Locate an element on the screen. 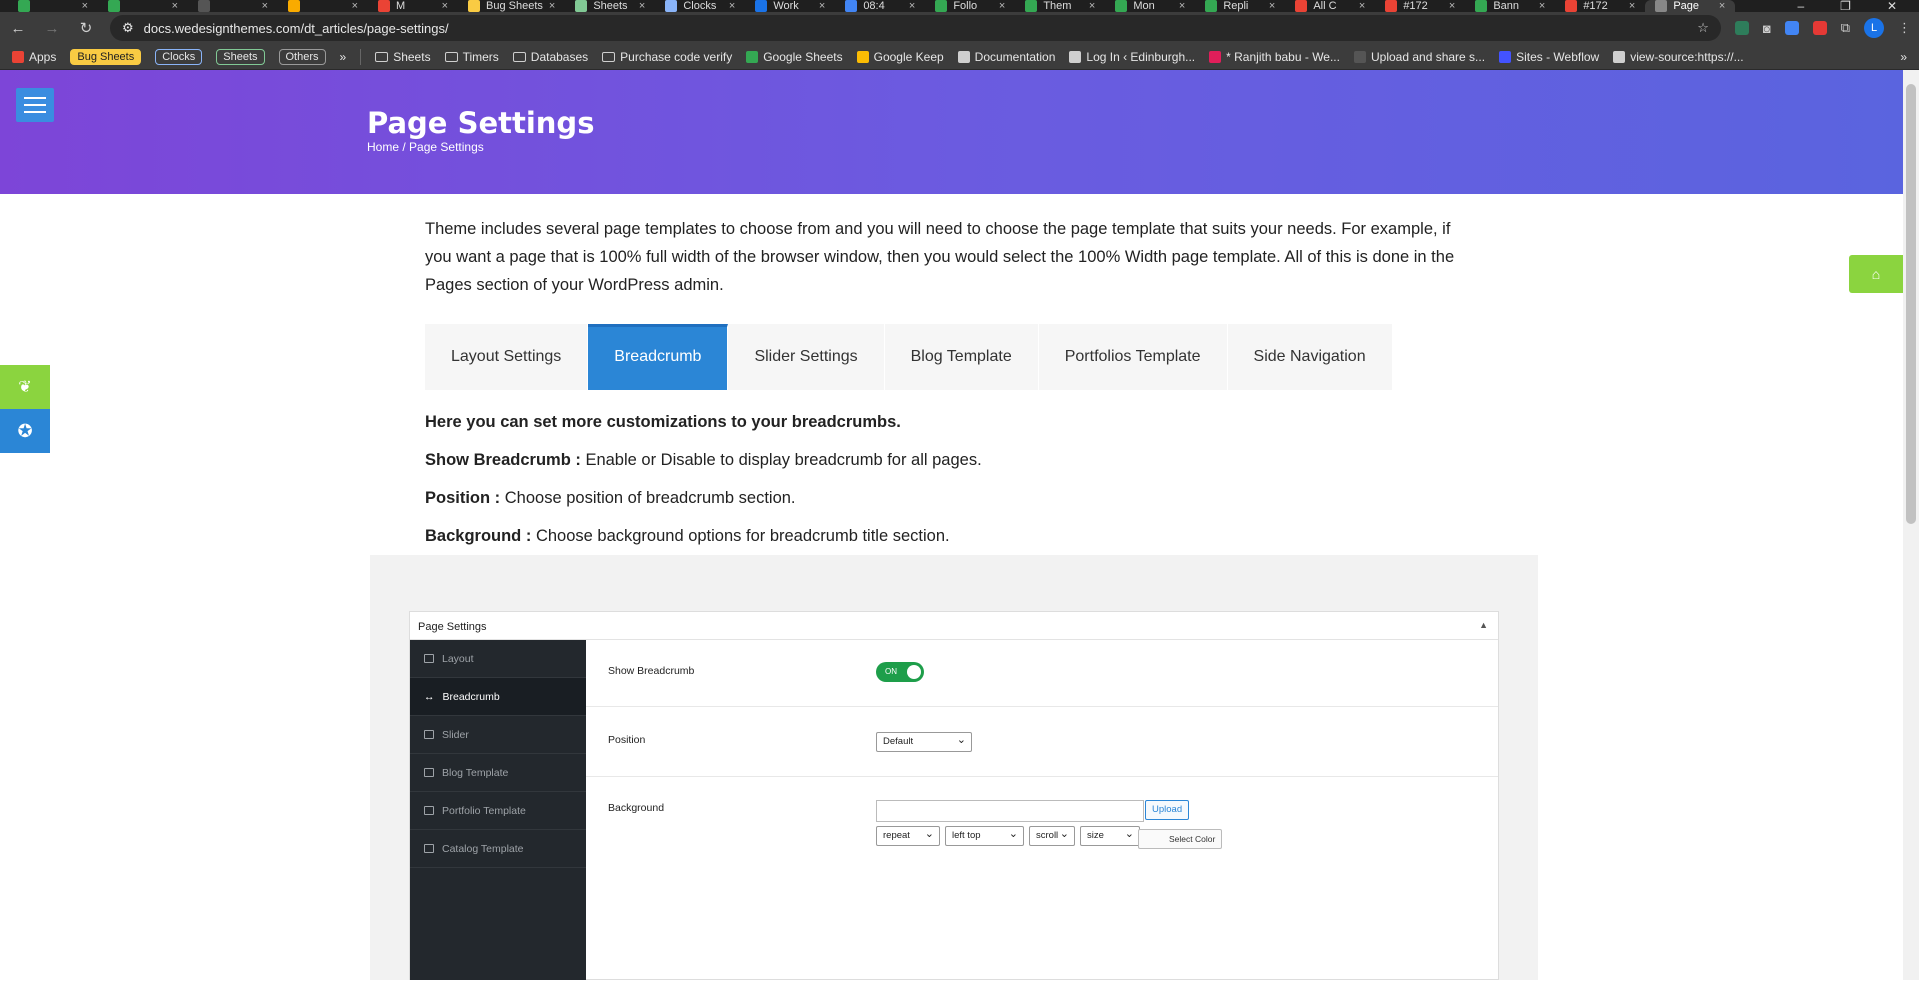 The width and height of the screenshot is (1919, 1000). bookmark-chip-sheets: Sheets is located at coordinates (240, 56).